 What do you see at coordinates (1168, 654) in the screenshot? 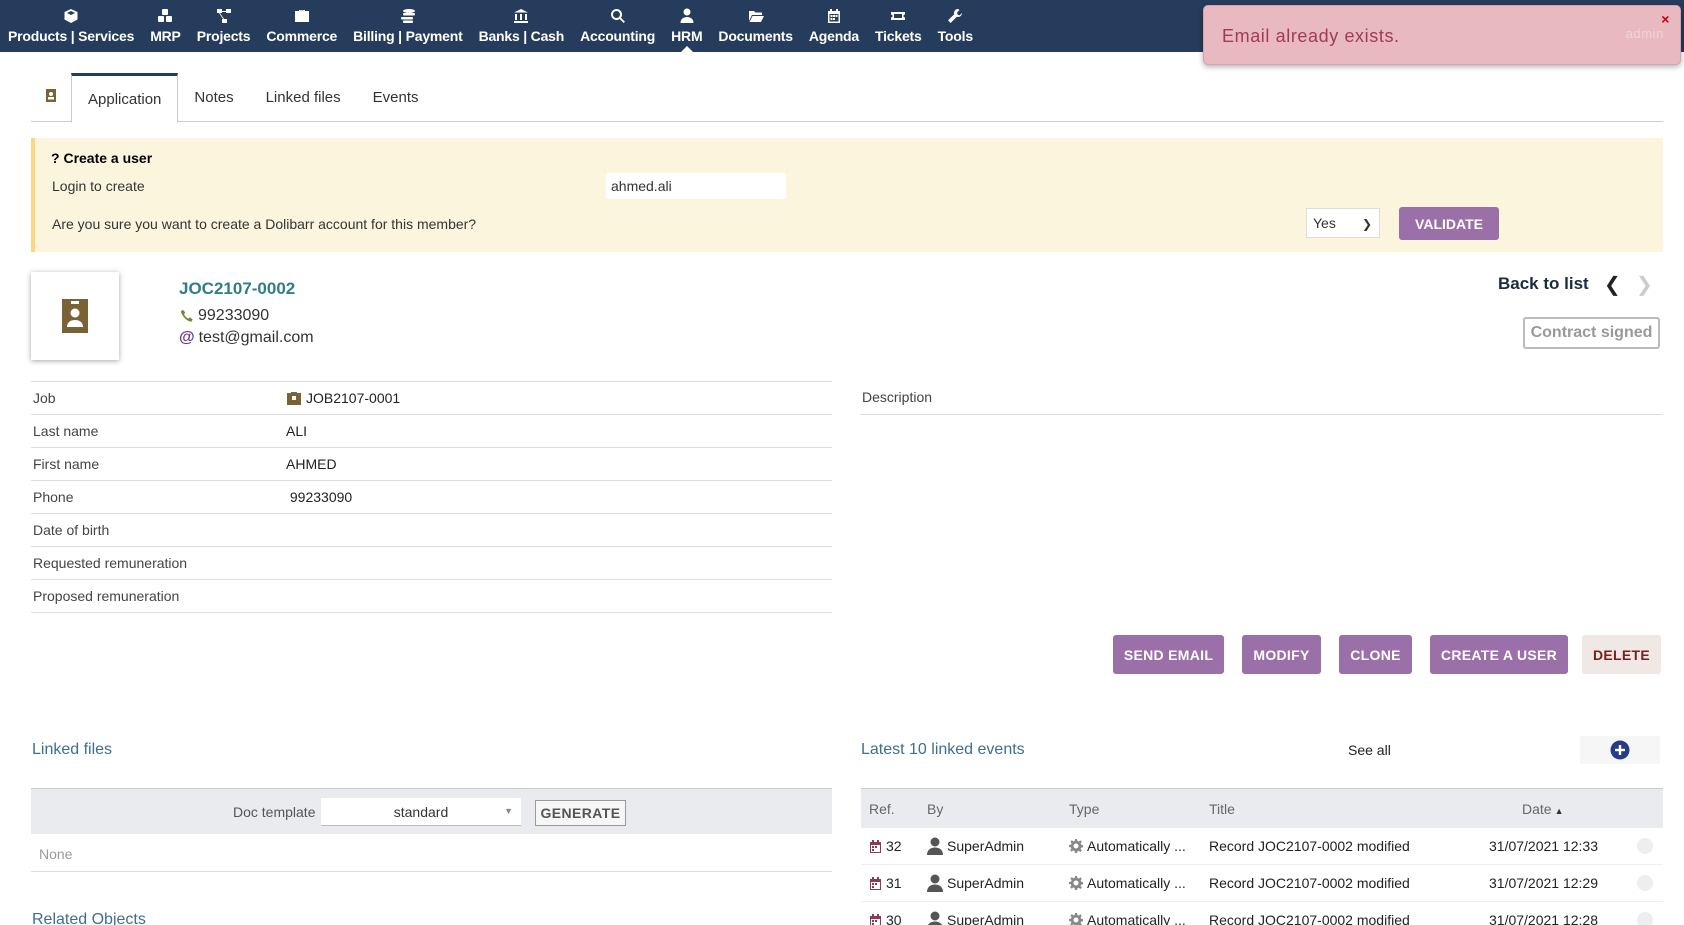
I see `send-email-button: SEND EMAIL` at bounding box center [1168, 654].